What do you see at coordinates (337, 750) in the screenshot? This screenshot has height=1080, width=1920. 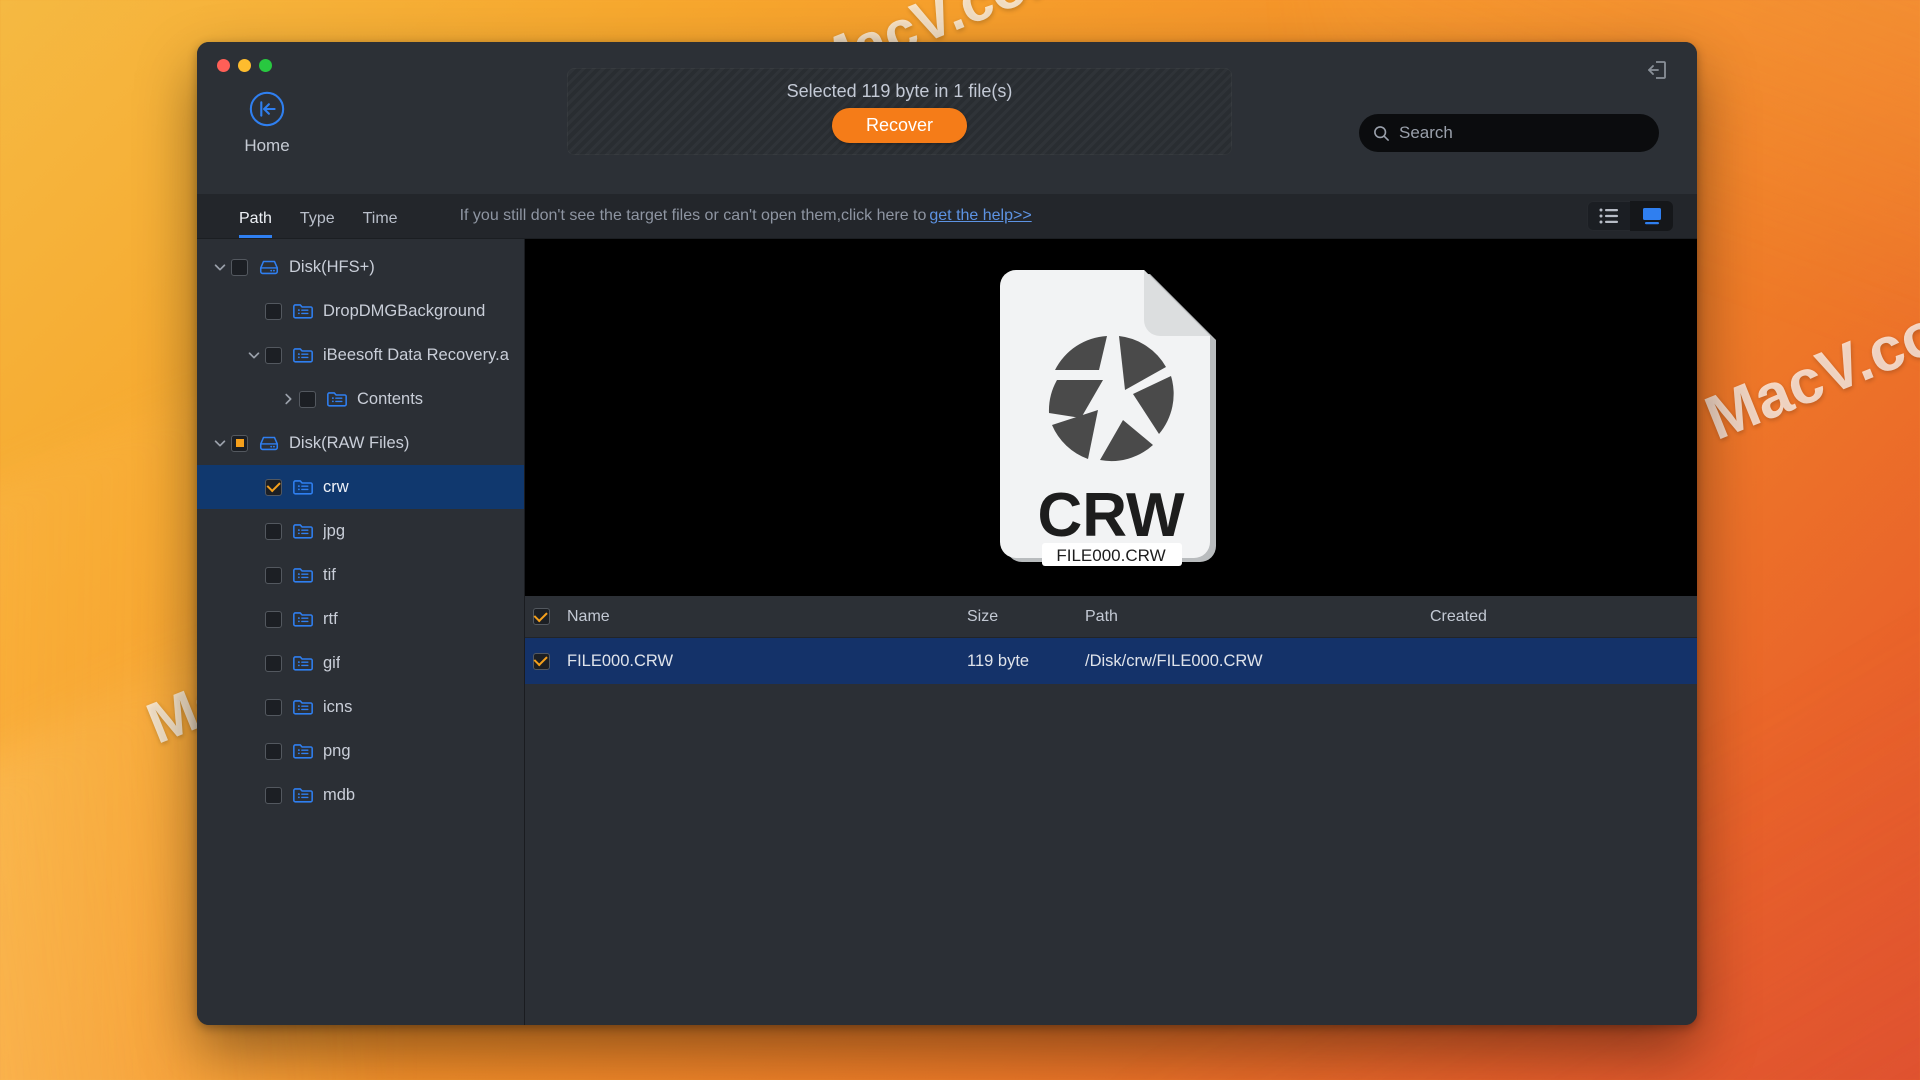 I see `tree-item-label: png` at bounding box center [337, 750].